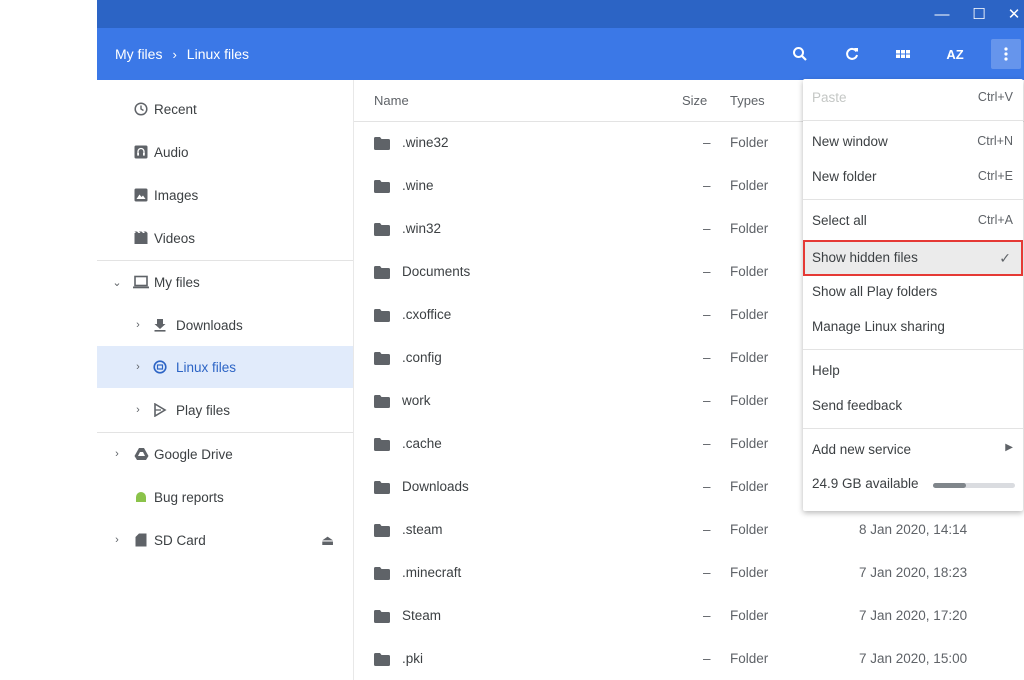 The width and height of the screenshot is (1024, 680). I want to click on breadcrumb-linux-files: Linux files, so click(218, 54).